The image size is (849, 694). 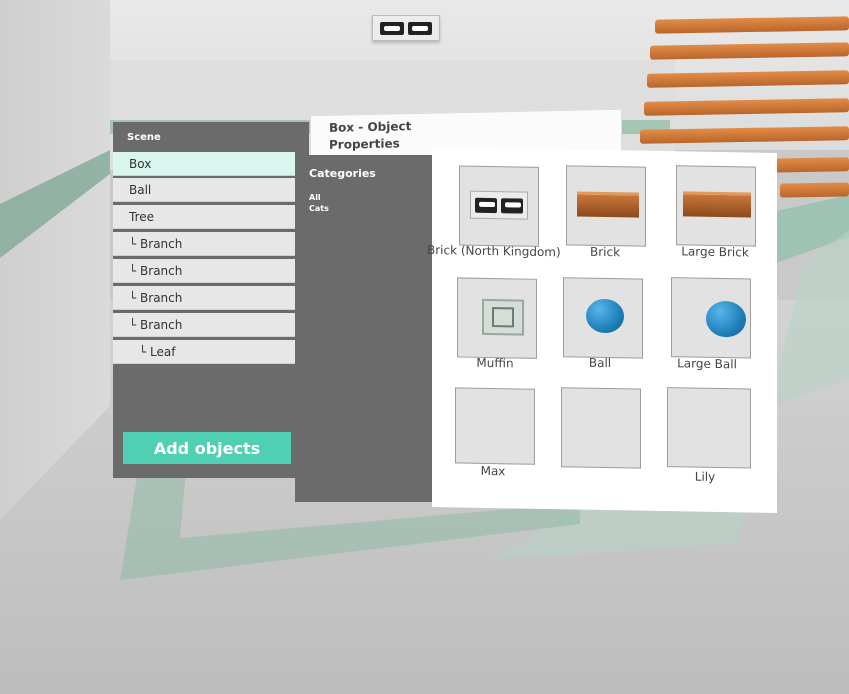 I want to click on categories-panel: Categories All Cats, so click(x=365, y=328).